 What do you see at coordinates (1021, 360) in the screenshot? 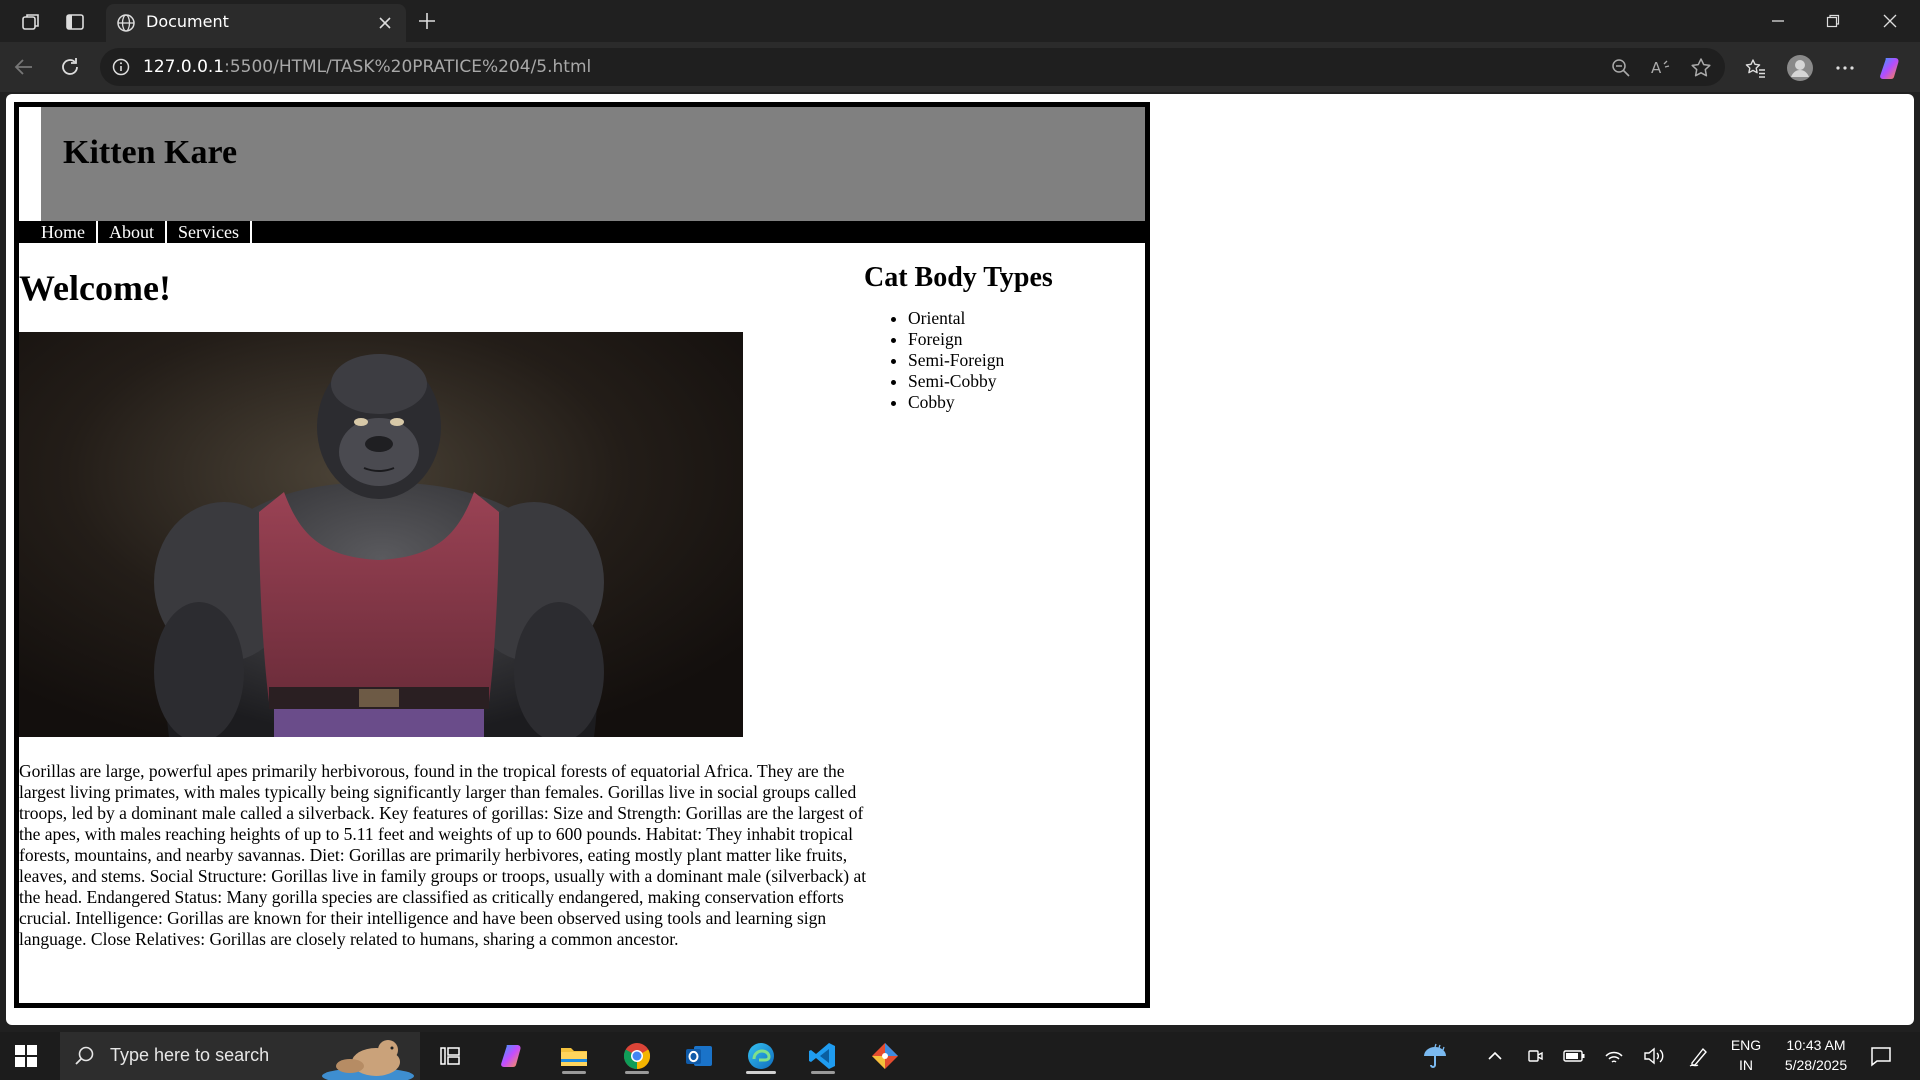
I see `list-item: Semi-Foreign` at bounding box center [1021, 360].